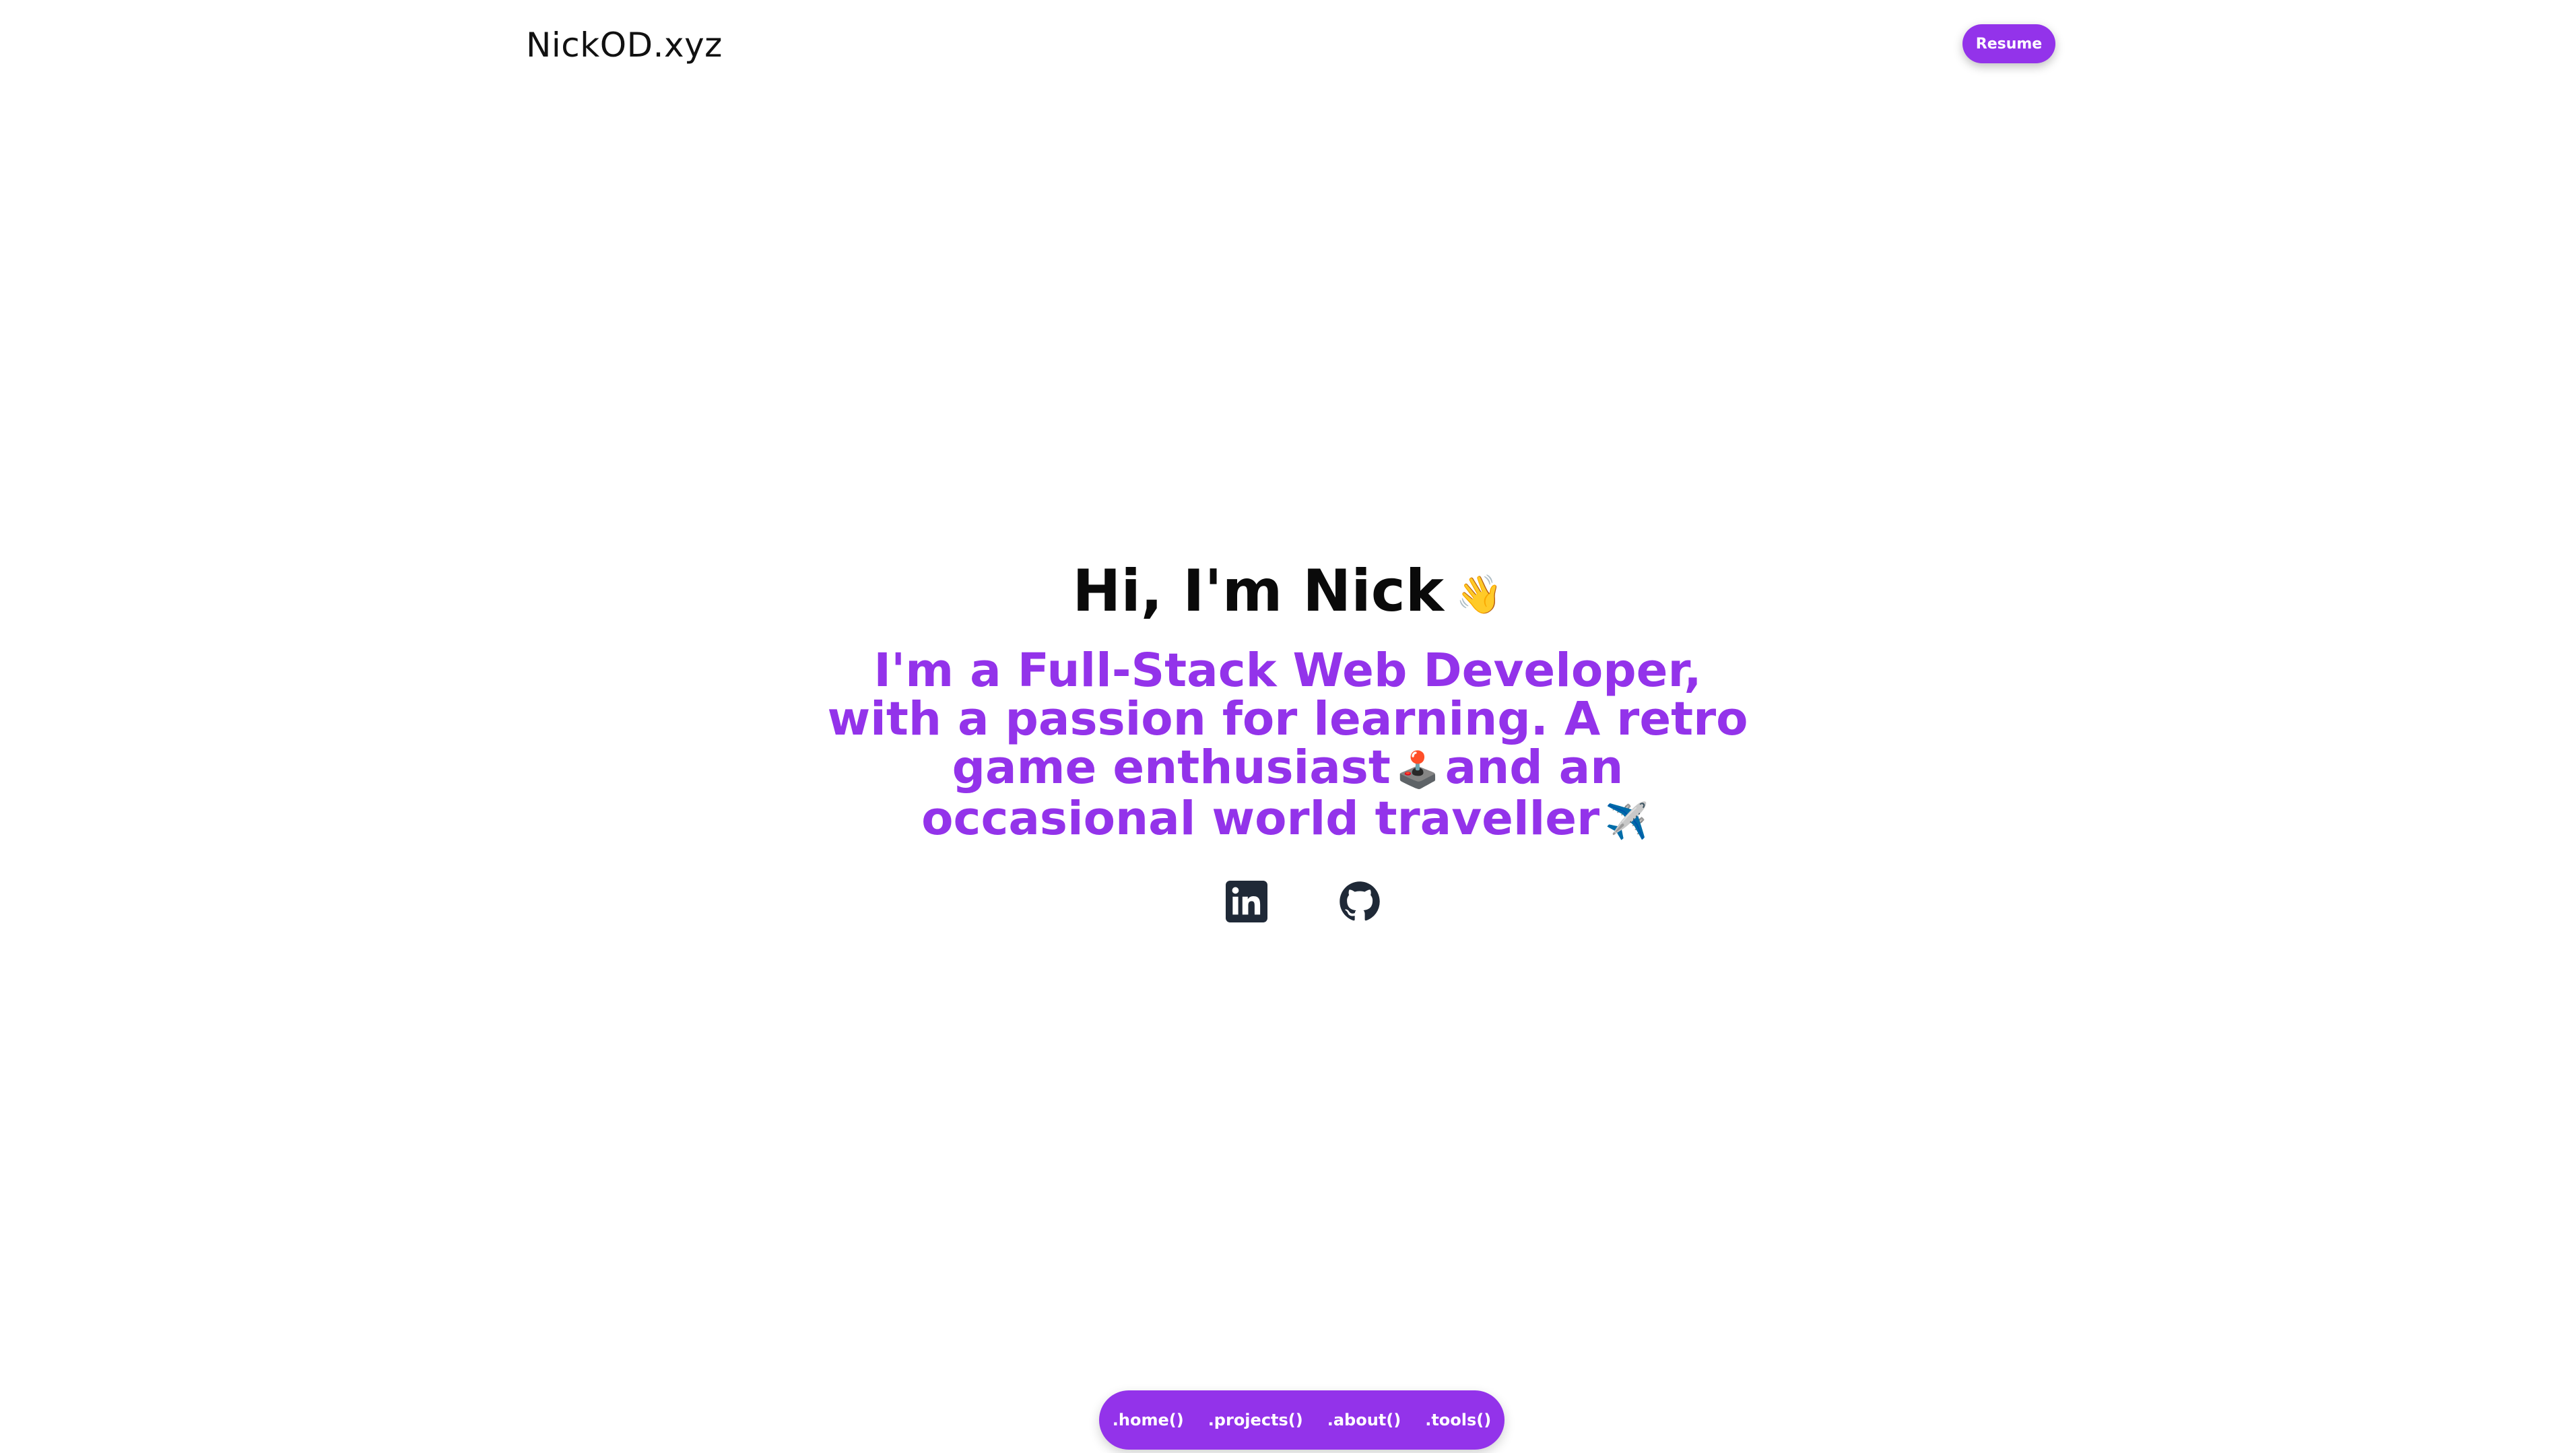 The height and width of the screenshot is (1453, 2576). Describe the element at coordinates (1302, 905) in the screenshot. I see `social-links` at that location.